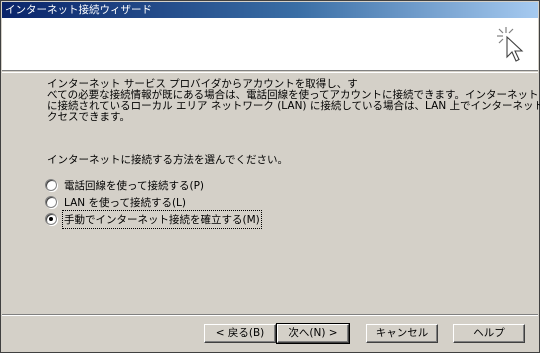 The height and width of the screenshot is (353, 540). What do you see at coordinates (270, 10) in the screenshot?
I see `window-title: インターネット接続ウィザード` at bounding box center [270, 10].